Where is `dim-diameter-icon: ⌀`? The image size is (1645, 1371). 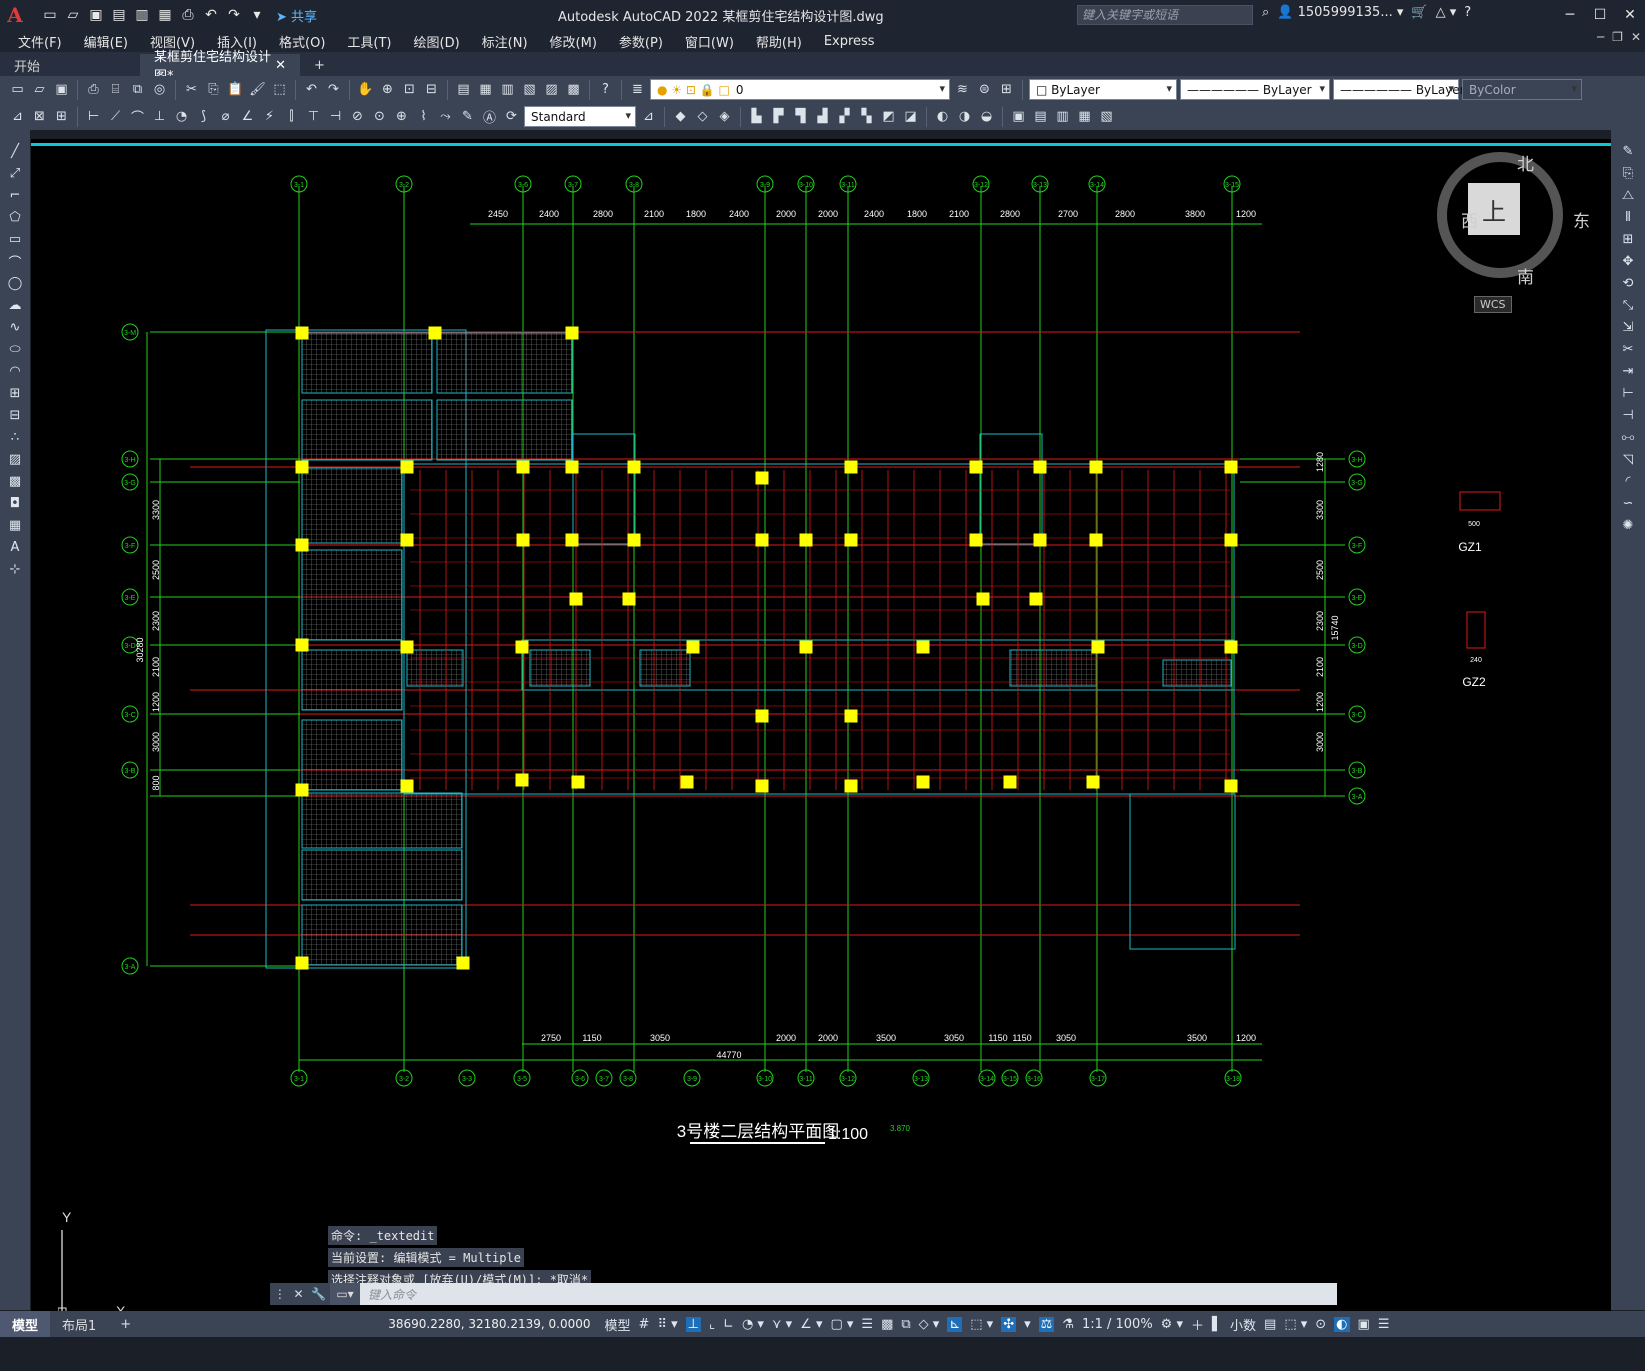
dim-diameter-icon: ⌀ is located at coordinates (225, 116).